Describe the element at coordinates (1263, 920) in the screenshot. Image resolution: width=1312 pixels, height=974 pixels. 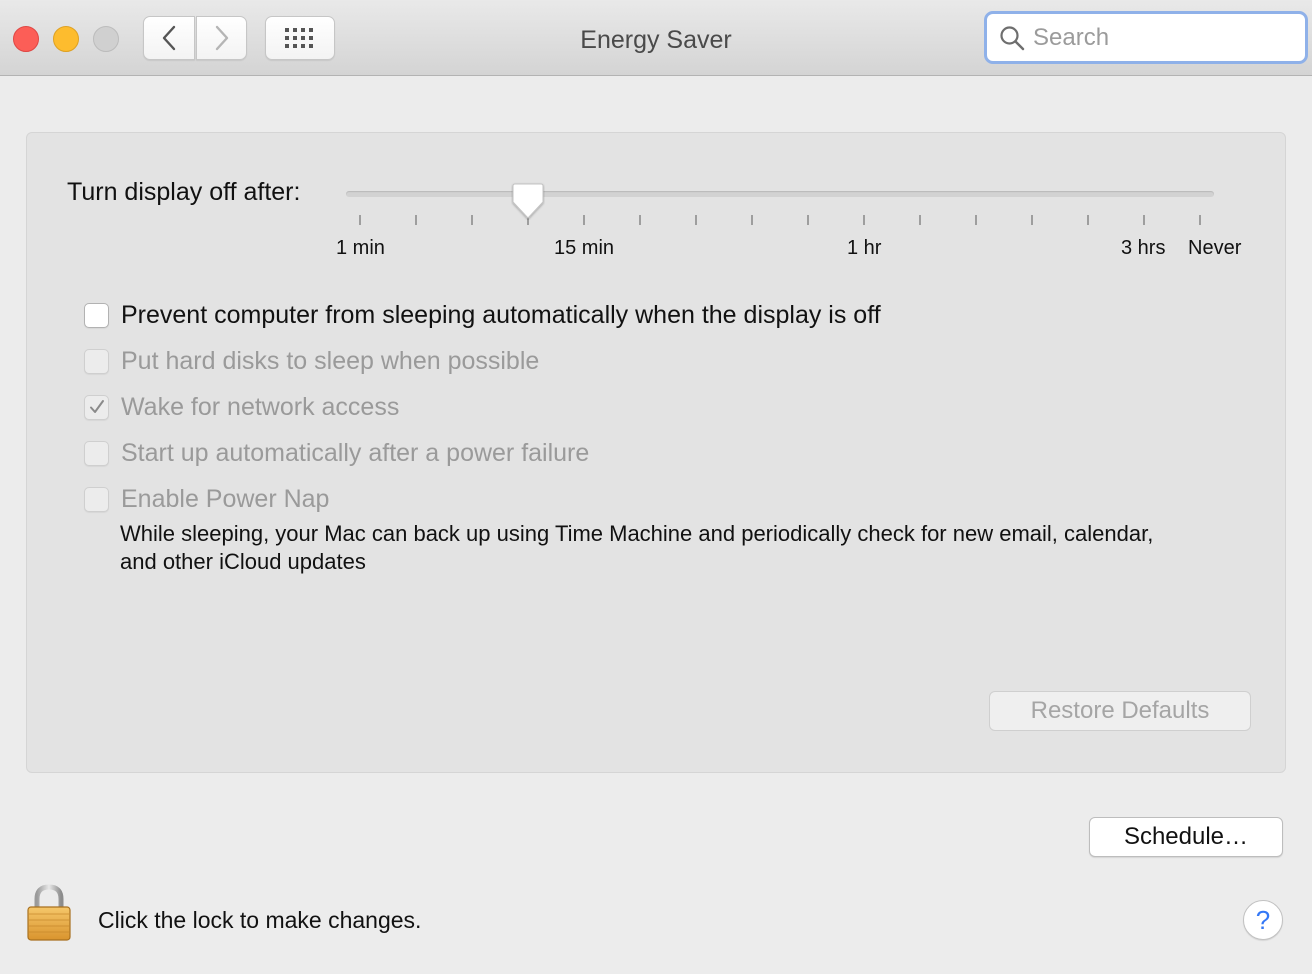
I see `help-button: ?` at that location.